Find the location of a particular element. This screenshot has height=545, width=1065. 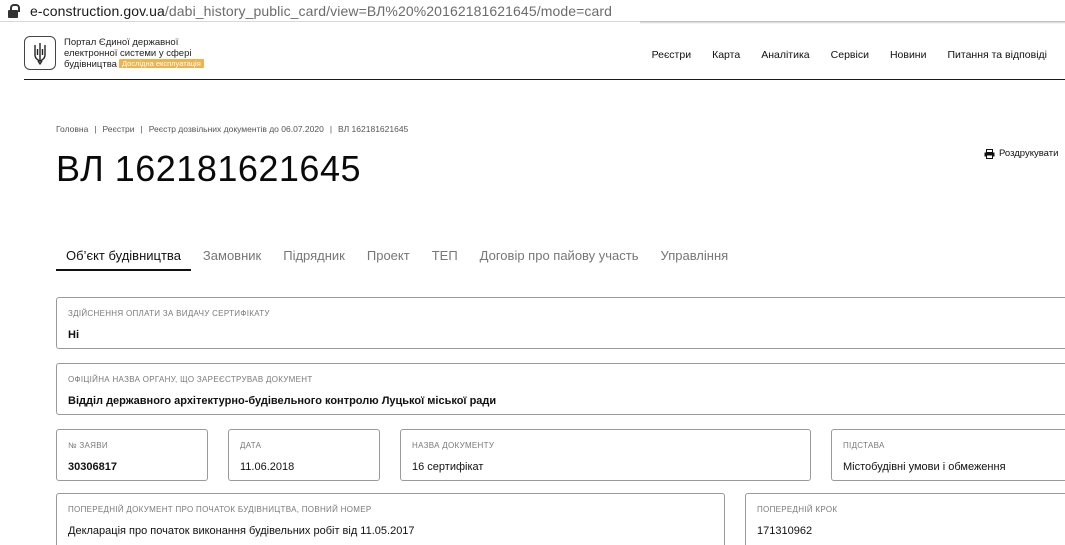

tab-management: Управління is located at coordinates (695, 257).